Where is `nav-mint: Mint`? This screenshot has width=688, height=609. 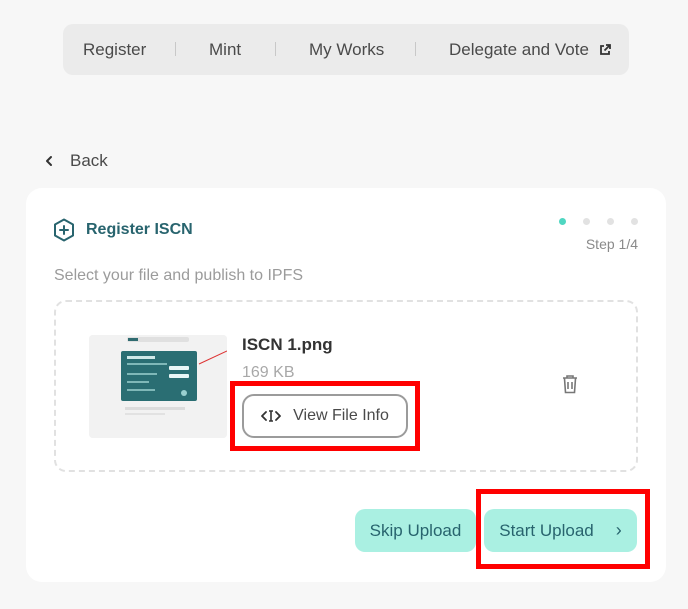
nav-mint: Mint is located at coordinates (225, 49).